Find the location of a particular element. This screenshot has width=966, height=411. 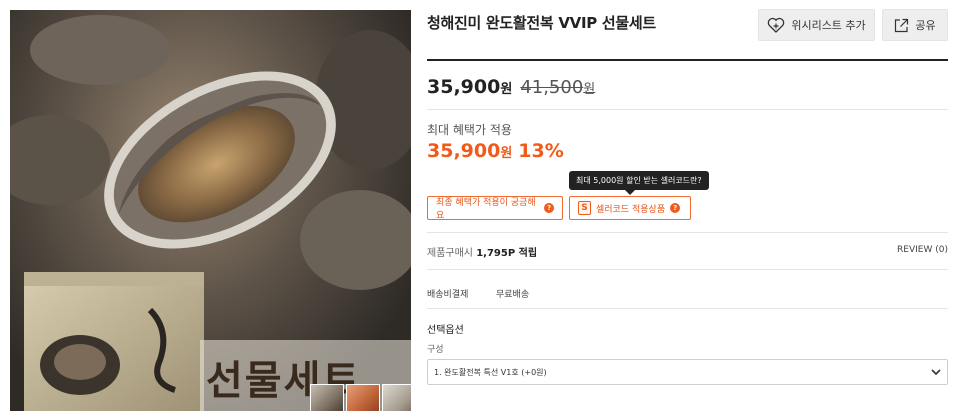

seller-code-label: 셀러코드 적용상품 is located at coordinates (631, 209).